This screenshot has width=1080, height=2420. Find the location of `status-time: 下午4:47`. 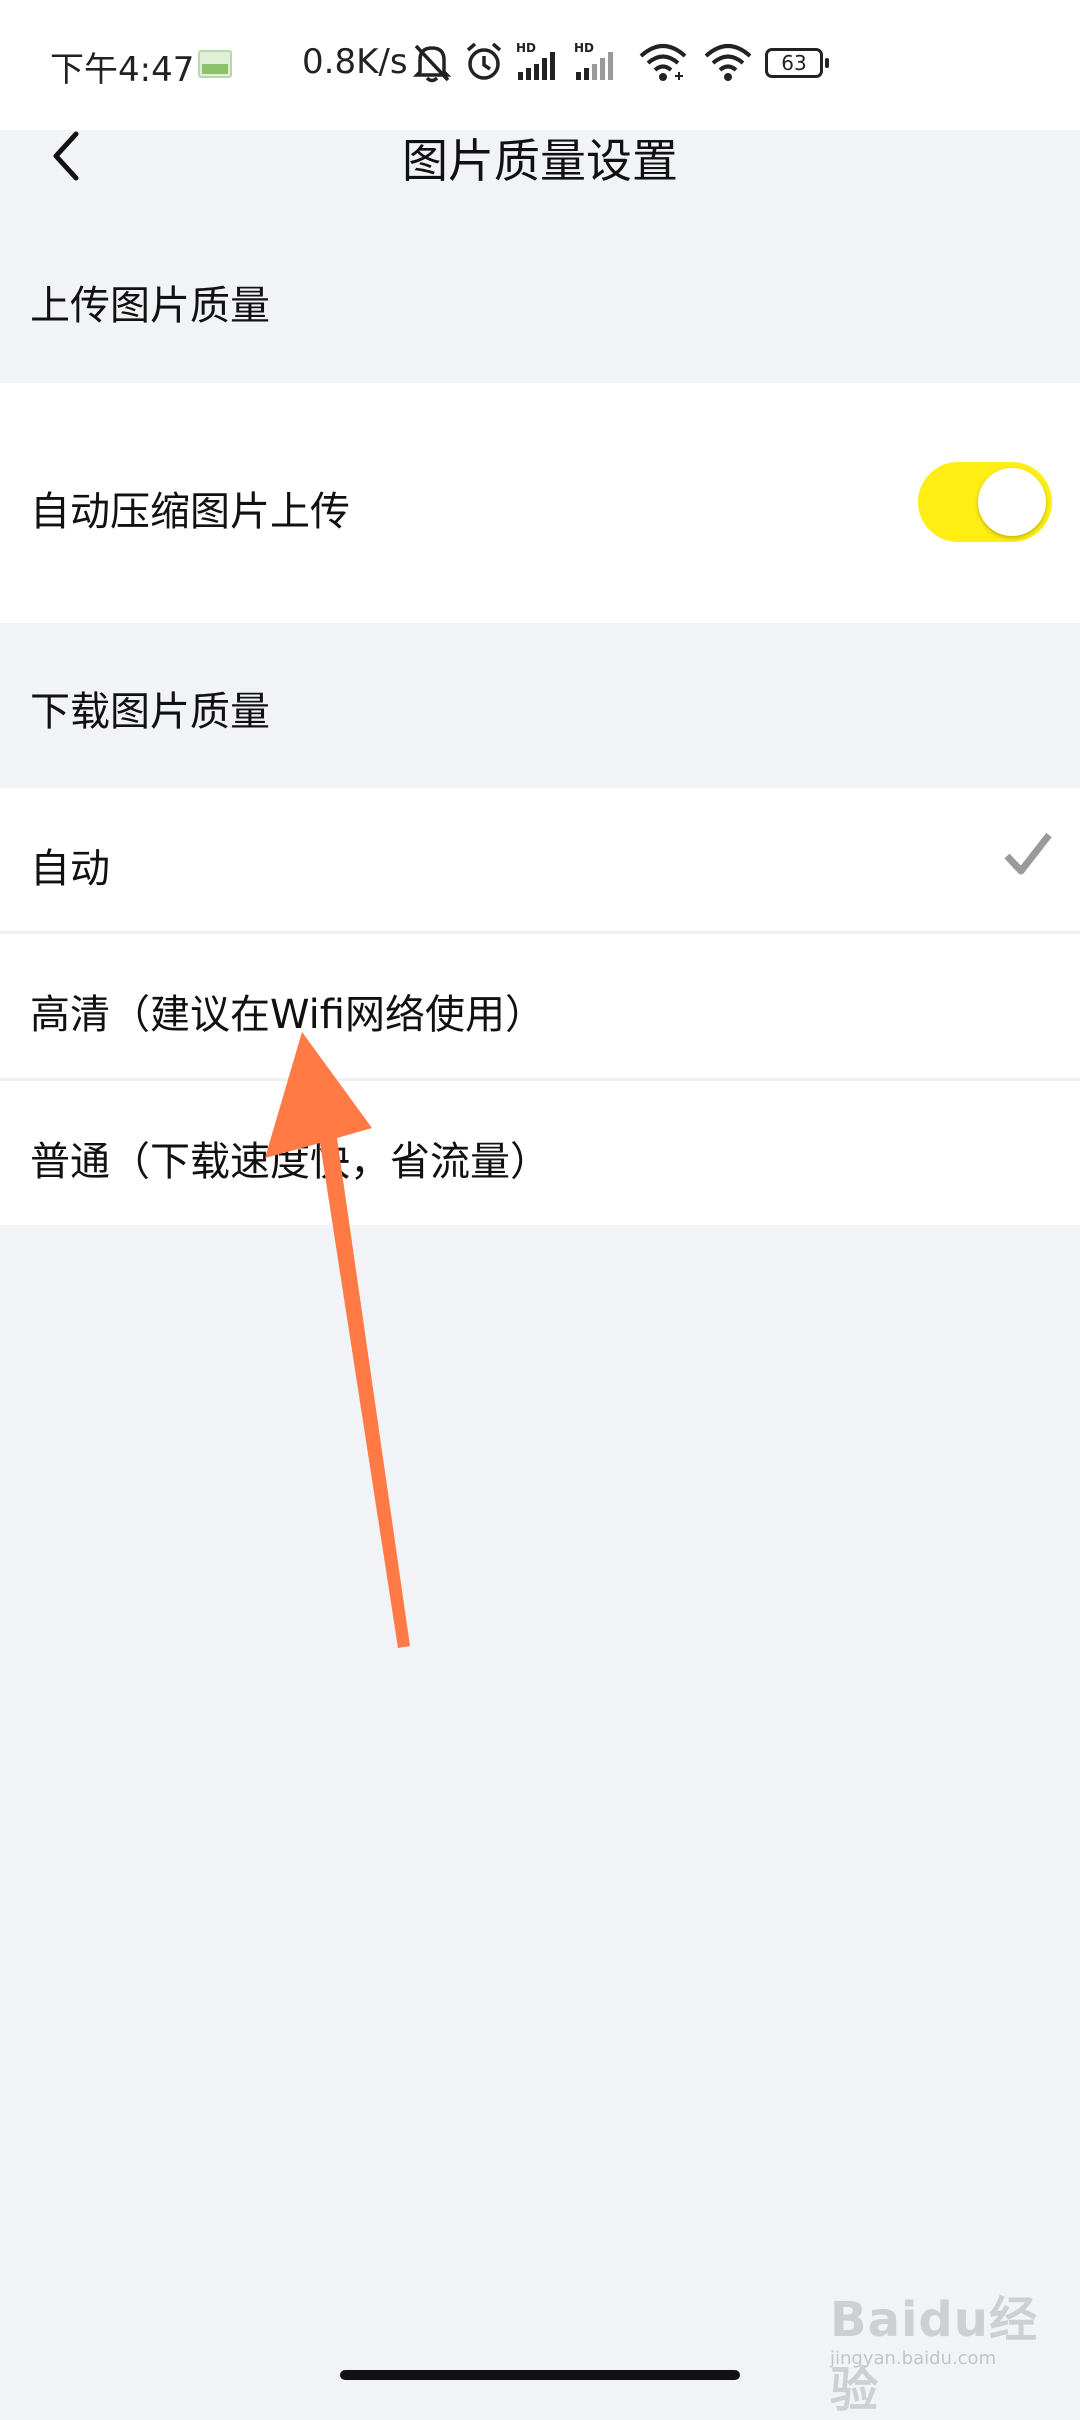

status-time: 下午4:47 is located at coordinates (122, 70).